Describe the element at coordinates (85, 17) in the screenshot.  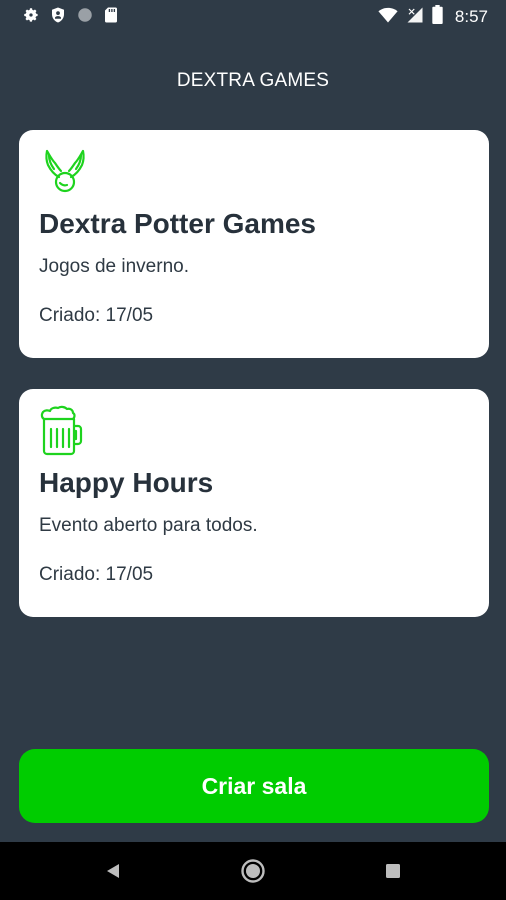
I see `circle-icon` at that location.